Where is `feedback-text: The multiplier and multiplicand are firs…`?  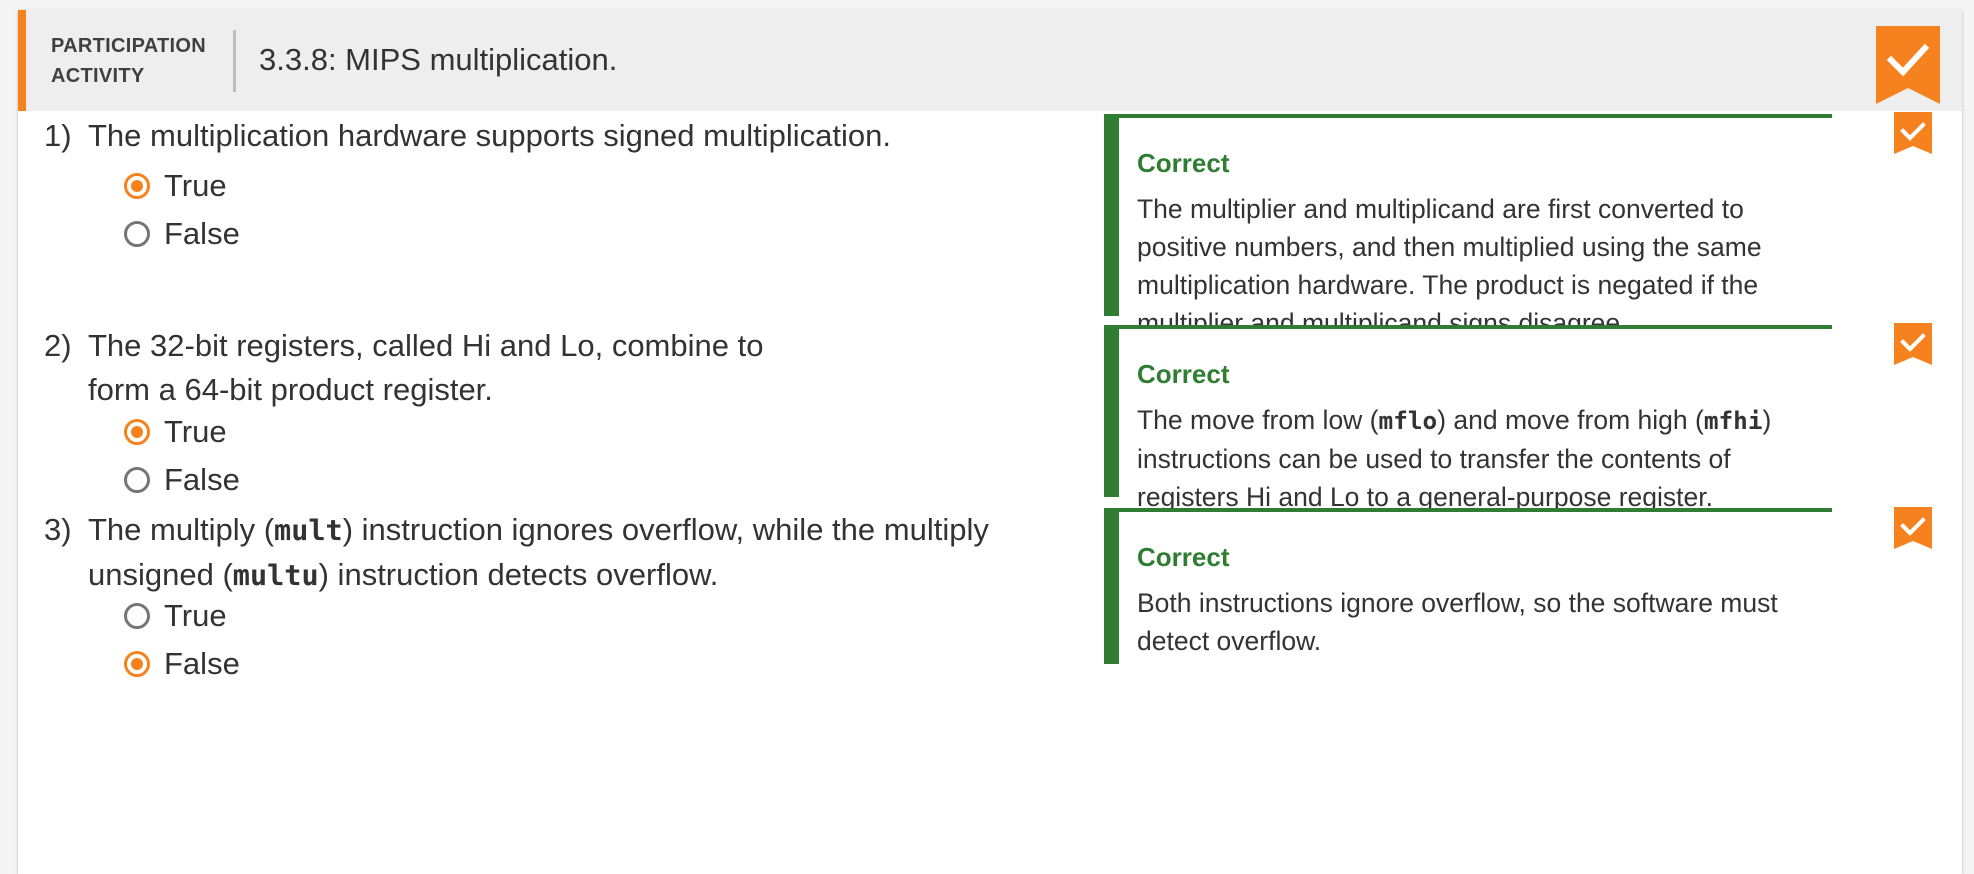
feedback-text: The multiplier and multiplicand are firs… is located at coordinates (1449, 266).